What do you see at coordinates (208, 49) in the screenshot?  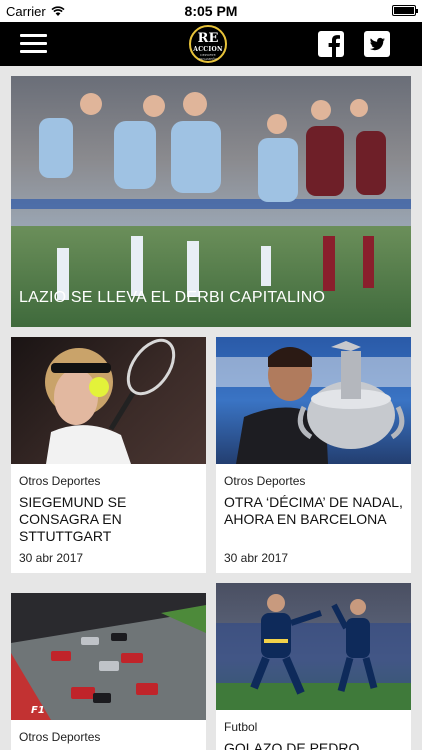 I see `logo-text-accion: ACCION` at bounding box center [208, 49].